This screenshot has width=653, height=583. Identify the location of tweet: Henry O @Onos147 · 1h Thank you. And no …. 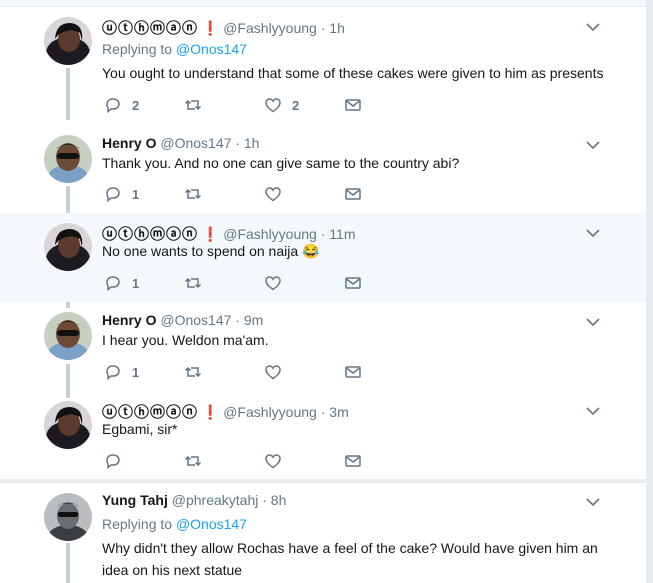
(323, 169).